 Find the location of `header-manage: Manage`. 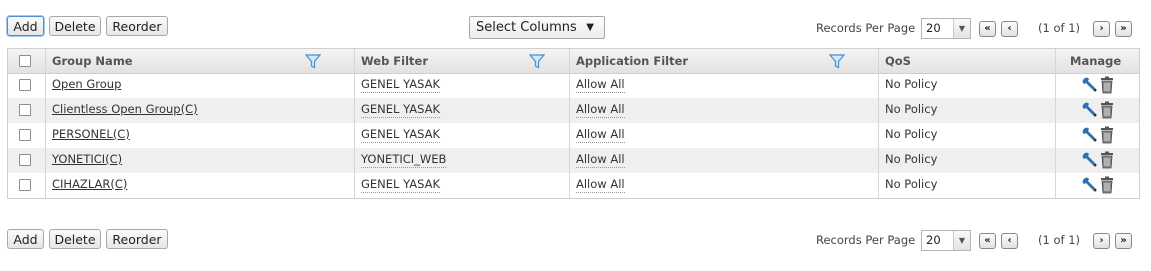

header-manage: Manage is located at coordinates (1096, 61).